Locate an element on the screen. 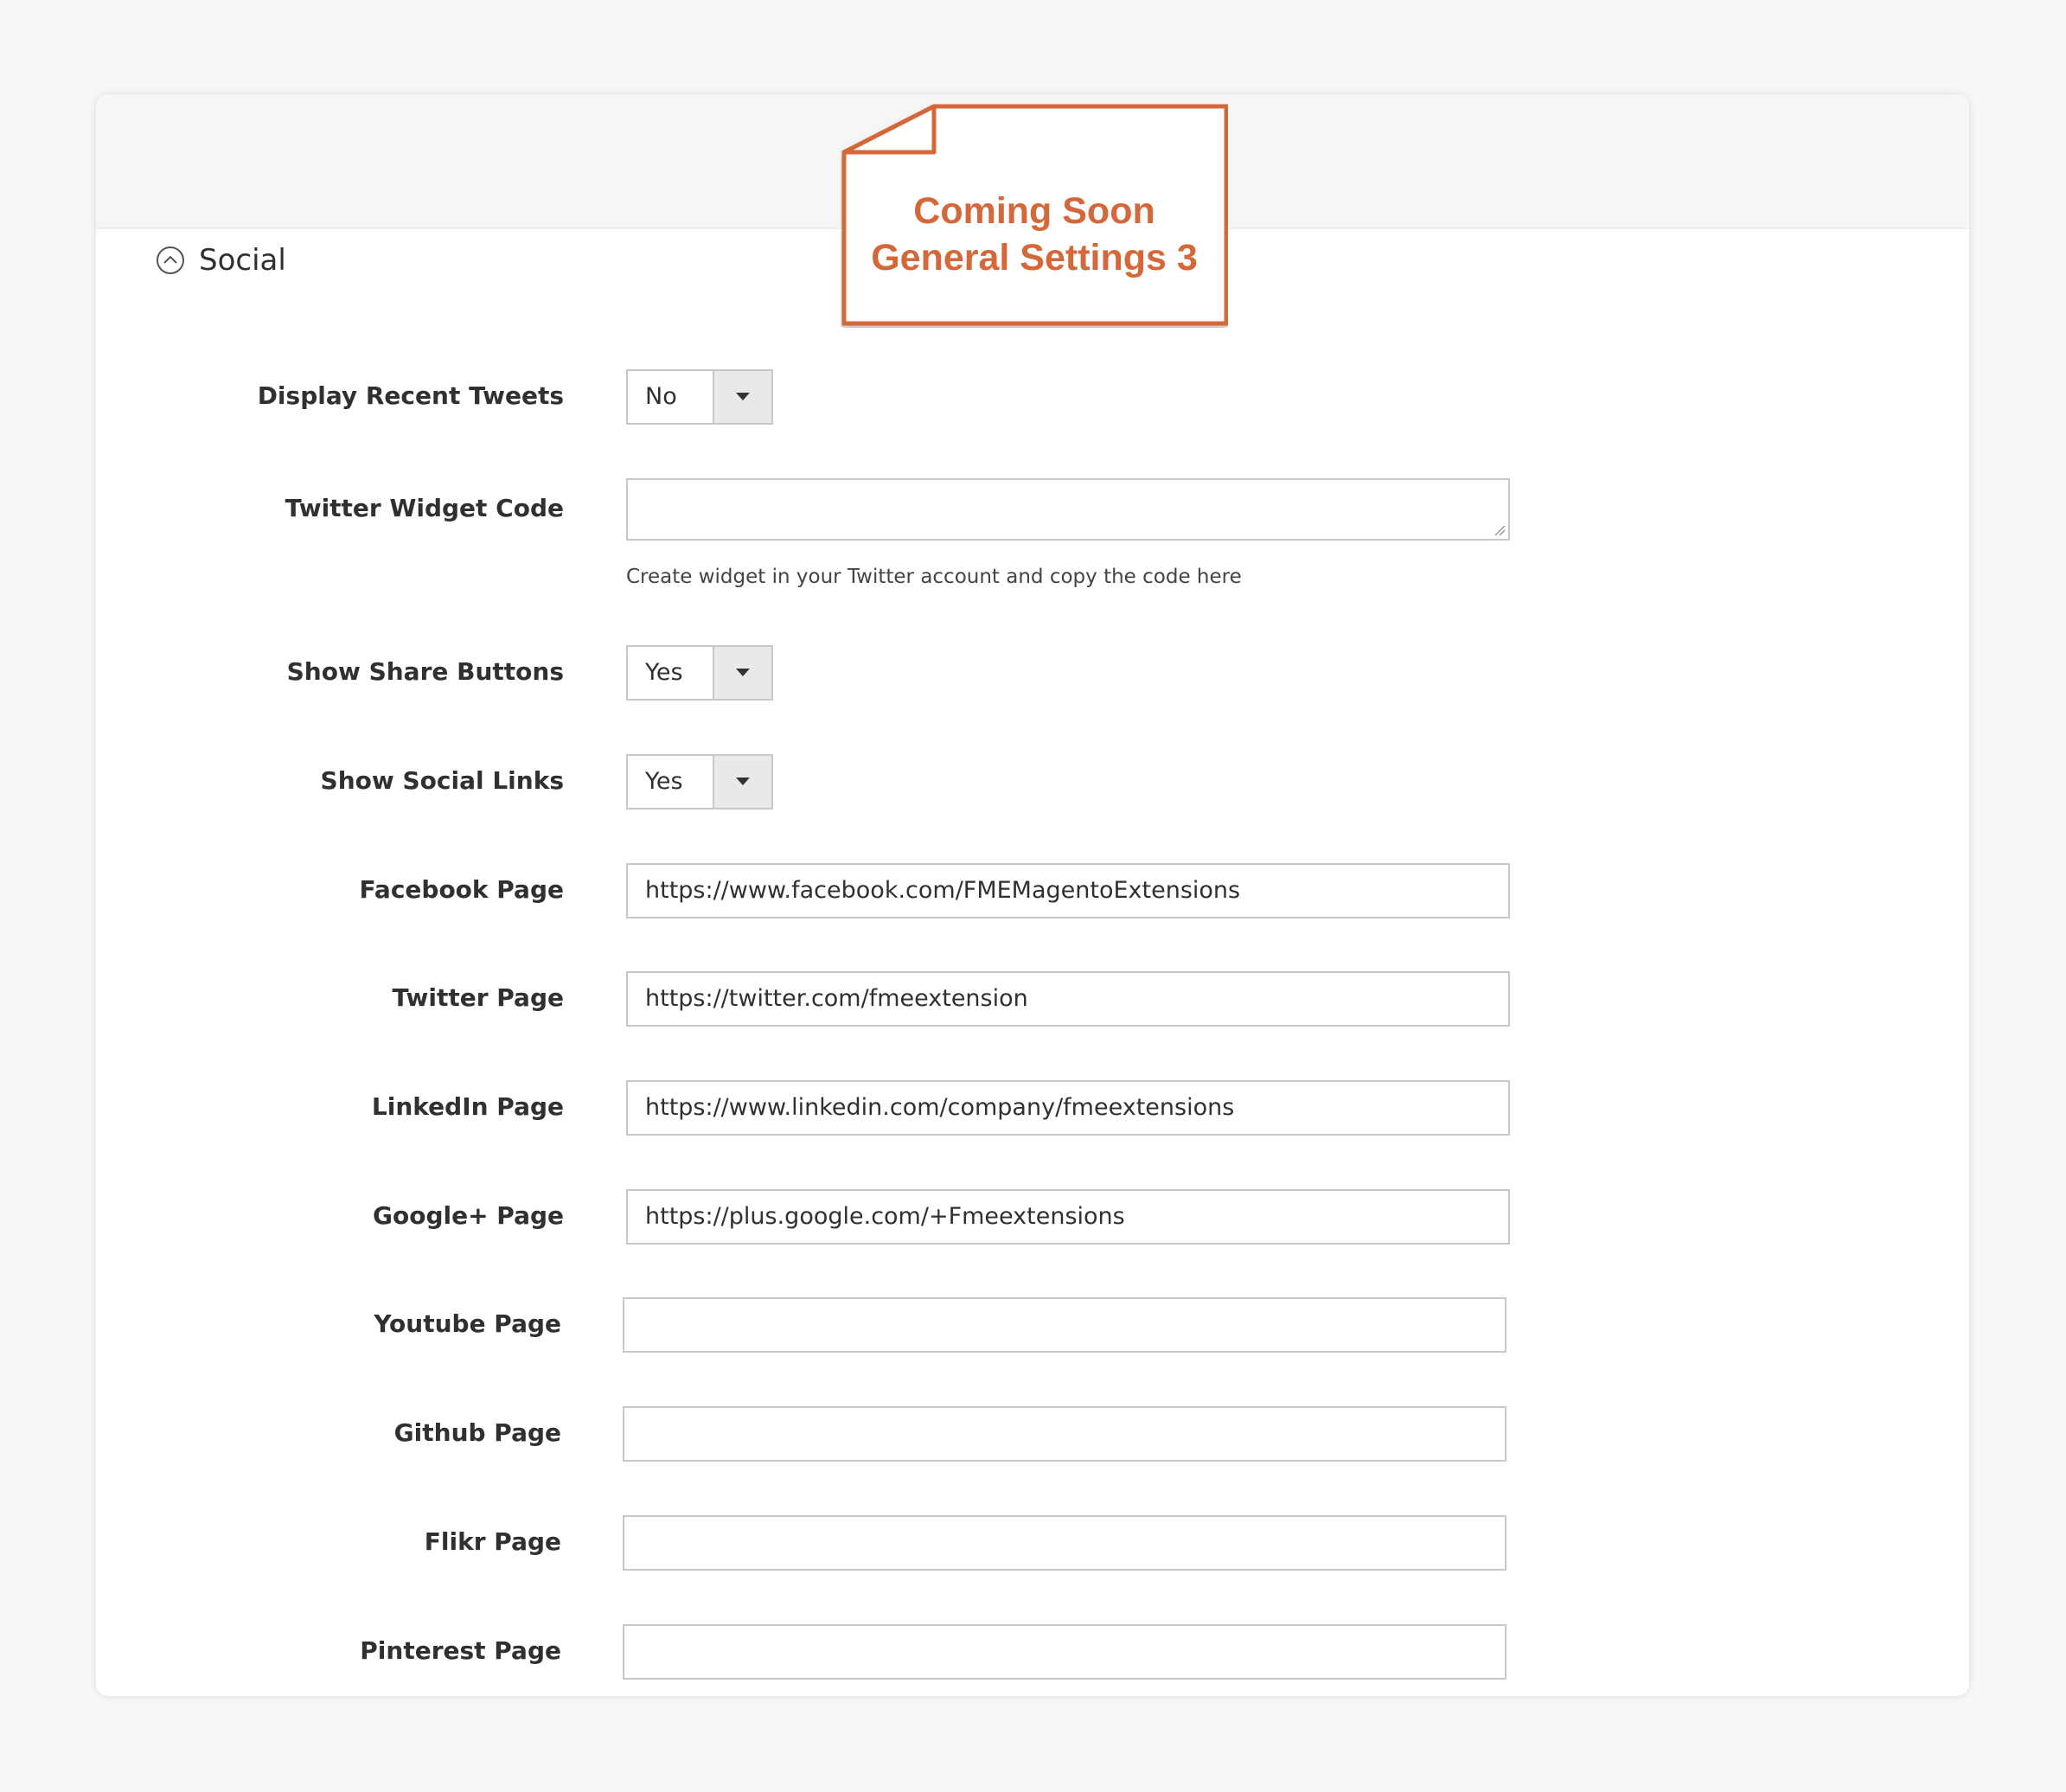  label-twitter-page: Twitter Page is located at coordinates (478, 997).